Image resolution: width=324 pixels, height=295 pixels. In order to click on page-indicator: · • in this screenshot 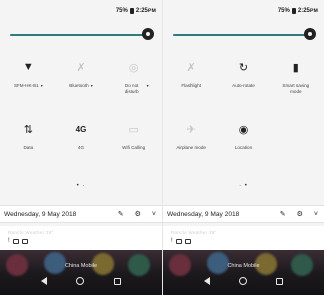, I will do `click(243, 186)`.